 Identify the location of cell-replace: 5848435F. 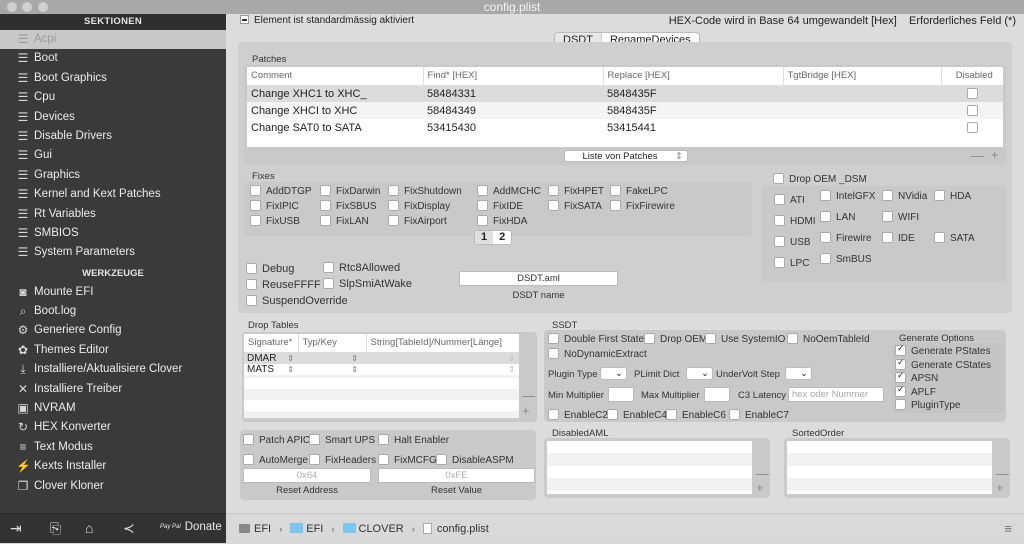
(693, 110).